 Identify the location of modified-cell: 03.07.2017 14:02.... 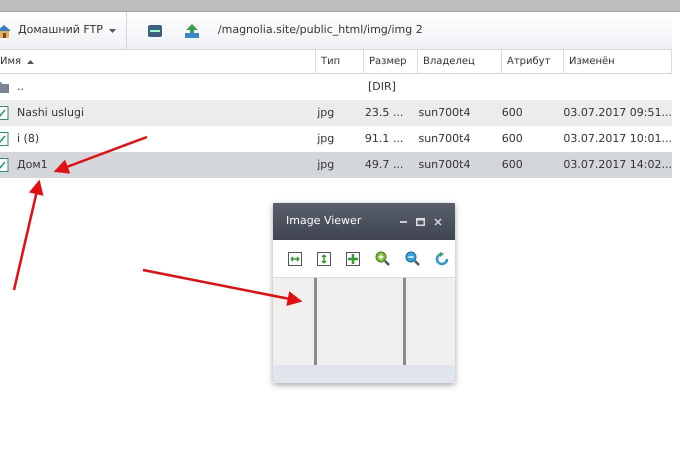
(617, 164).